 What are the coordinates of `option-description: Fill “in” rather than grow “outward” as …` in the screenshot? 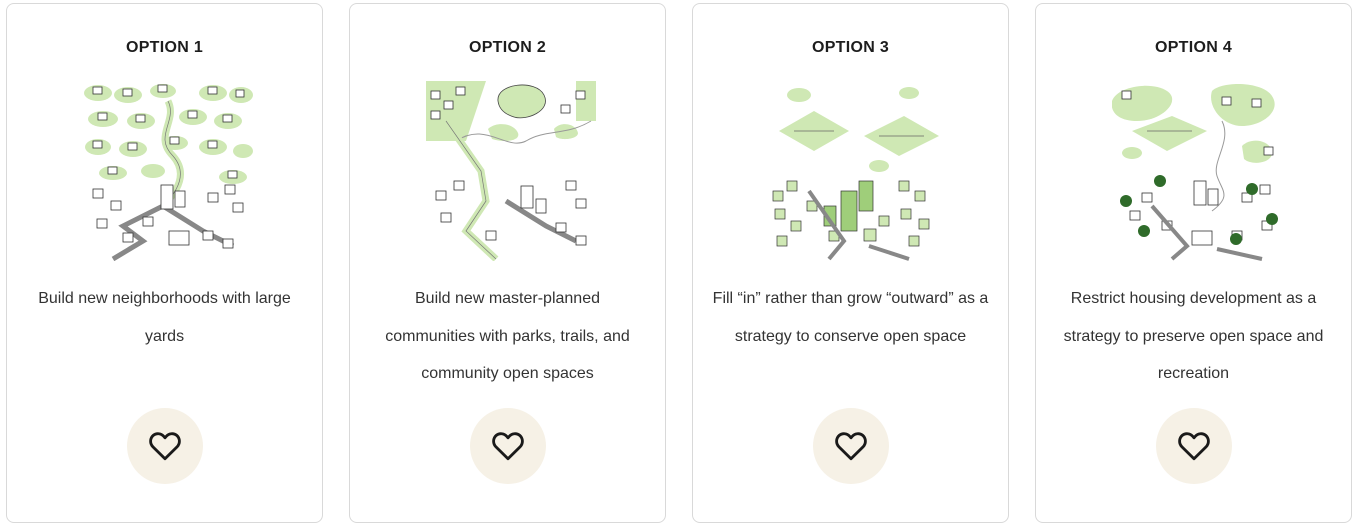 It's located at (850, 317).